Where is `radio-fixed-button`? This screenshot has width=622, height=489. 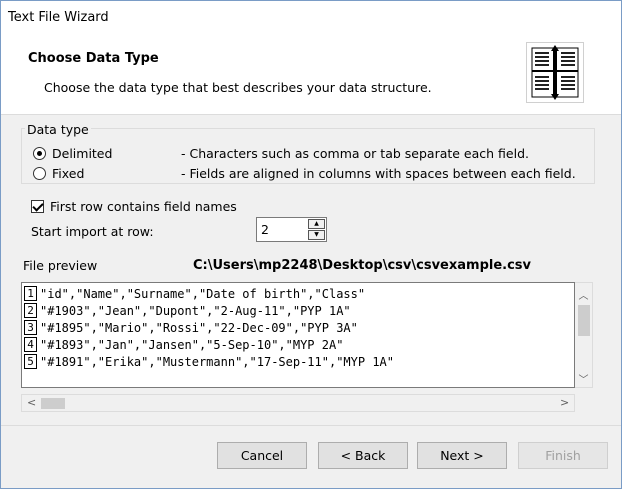 radio-fixed-button is located at coordinates (39, 173).